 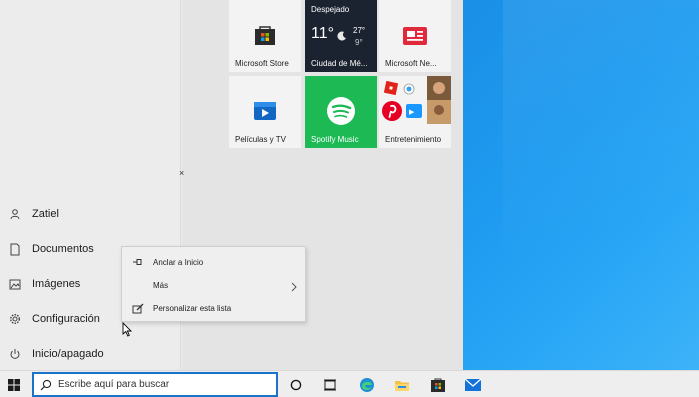 What do you see at coordinates (296, 385) in the screenshot?
I see `cortana-icon` at bounding box center [296, 385].